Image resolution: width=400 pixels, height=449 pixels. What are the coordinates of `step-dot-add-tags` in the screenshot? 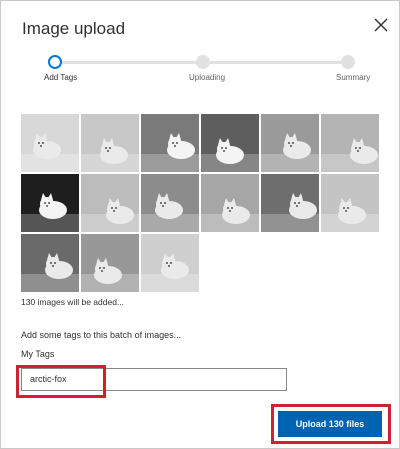 It's located at (55, 62).